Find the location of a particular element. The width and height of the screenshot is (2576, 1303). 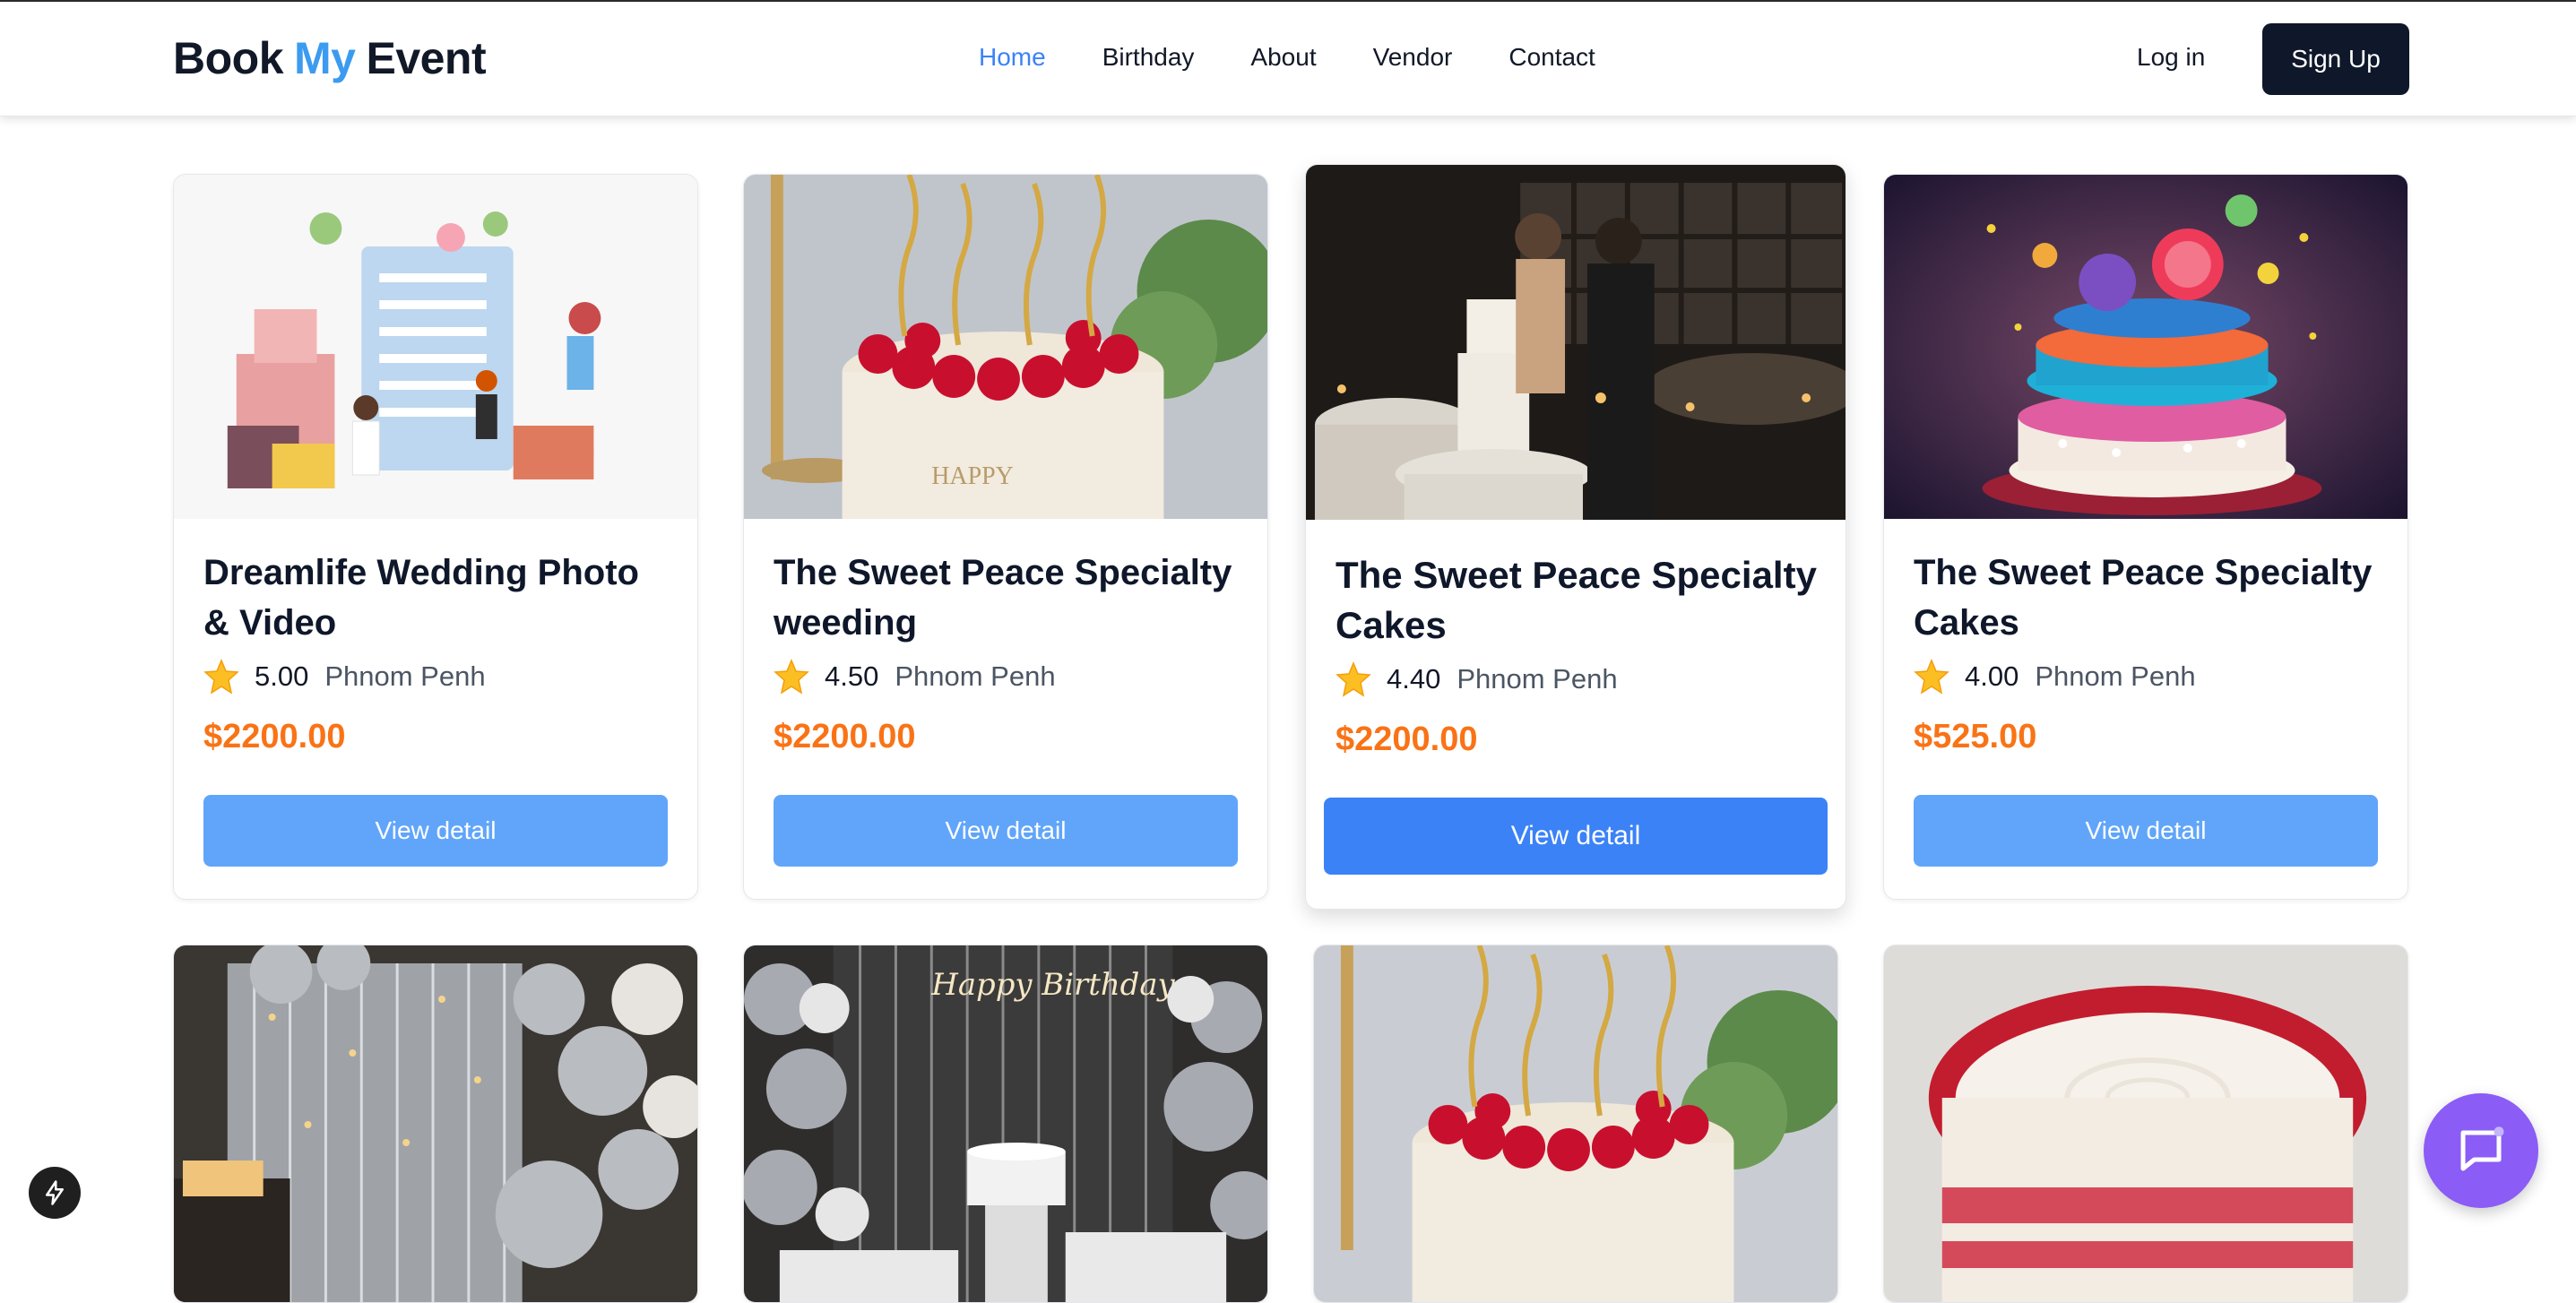

login-link: Log in is located at coordinates (2171, 57).